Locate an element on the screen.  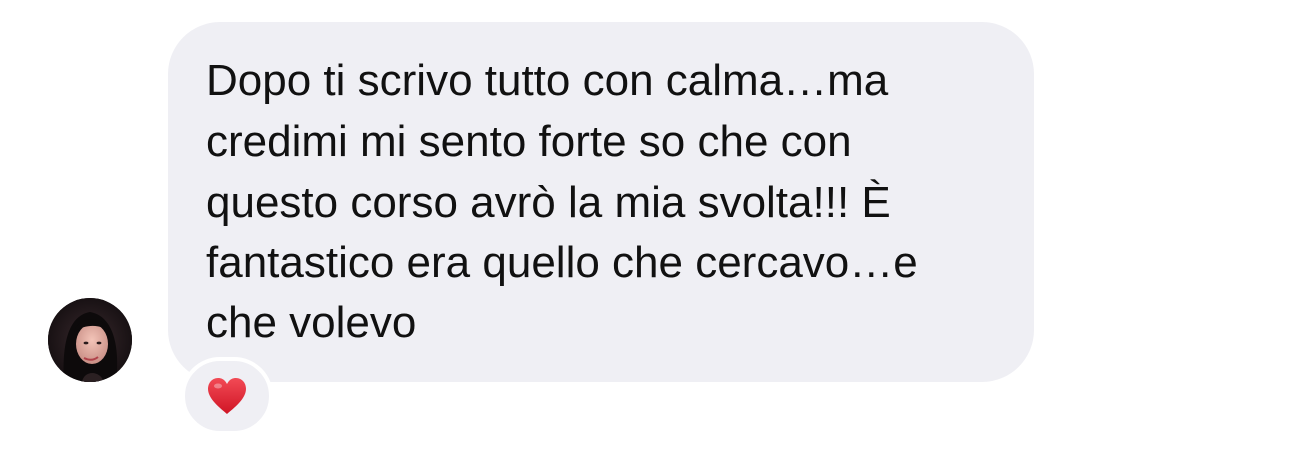
red-heart-icon is located at coordinates (227, 396).